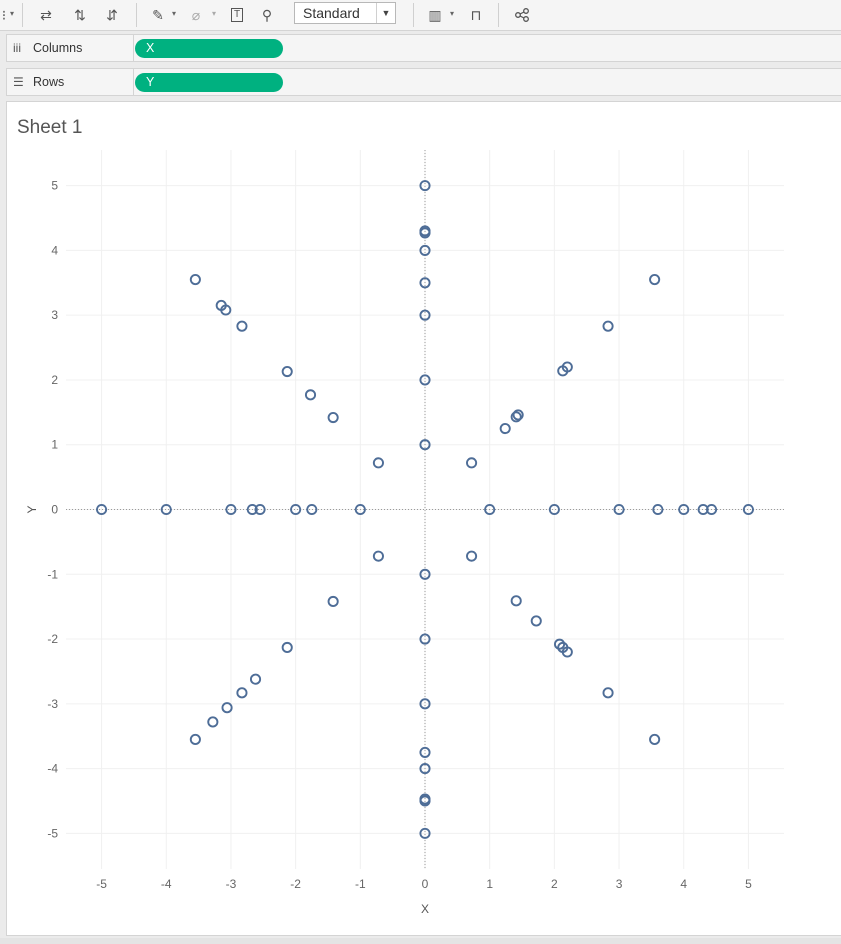  What do you see at coordinates (70, 82) in the screenshot?
I see `rows-shelf-label: ☰ Rows` at bounding box center [70, 82].